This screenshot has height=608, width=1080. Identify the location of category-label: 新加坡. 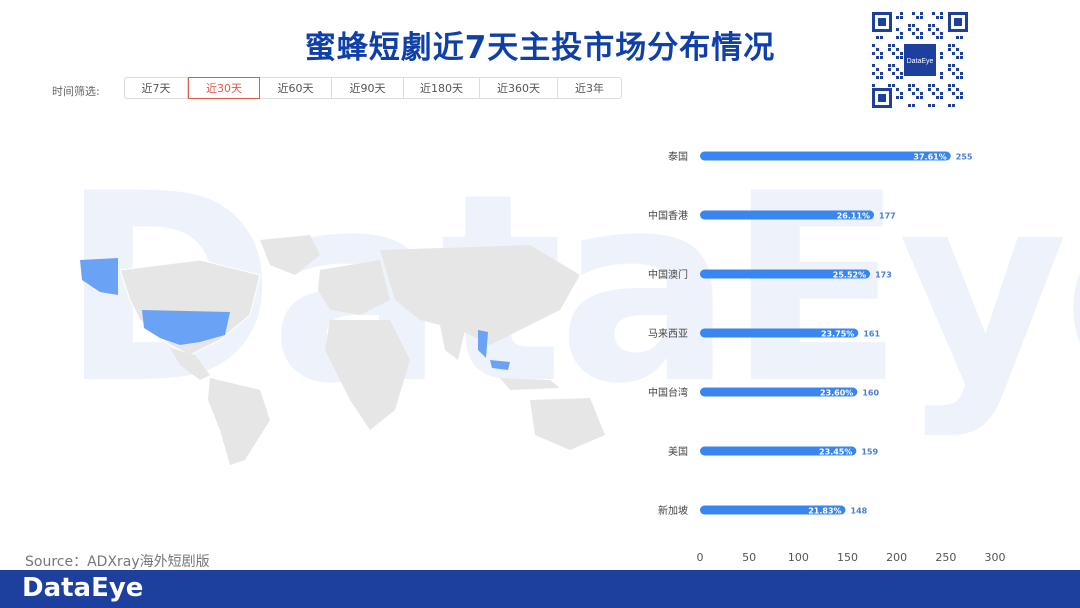
(673, 510).